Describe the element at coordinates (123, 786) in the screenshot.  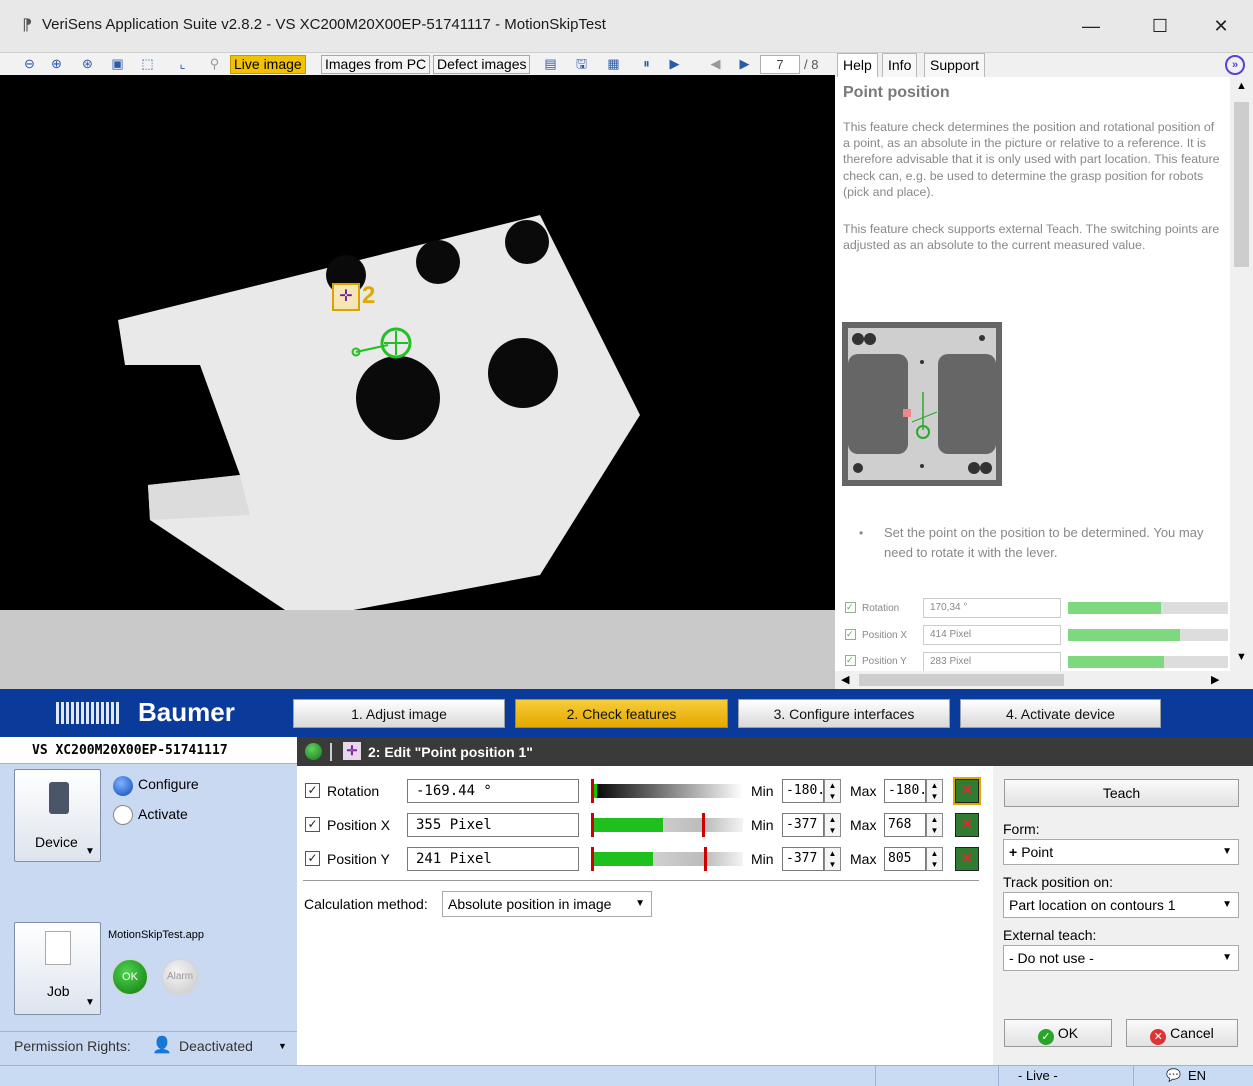
I see `configure-radio` at that location.